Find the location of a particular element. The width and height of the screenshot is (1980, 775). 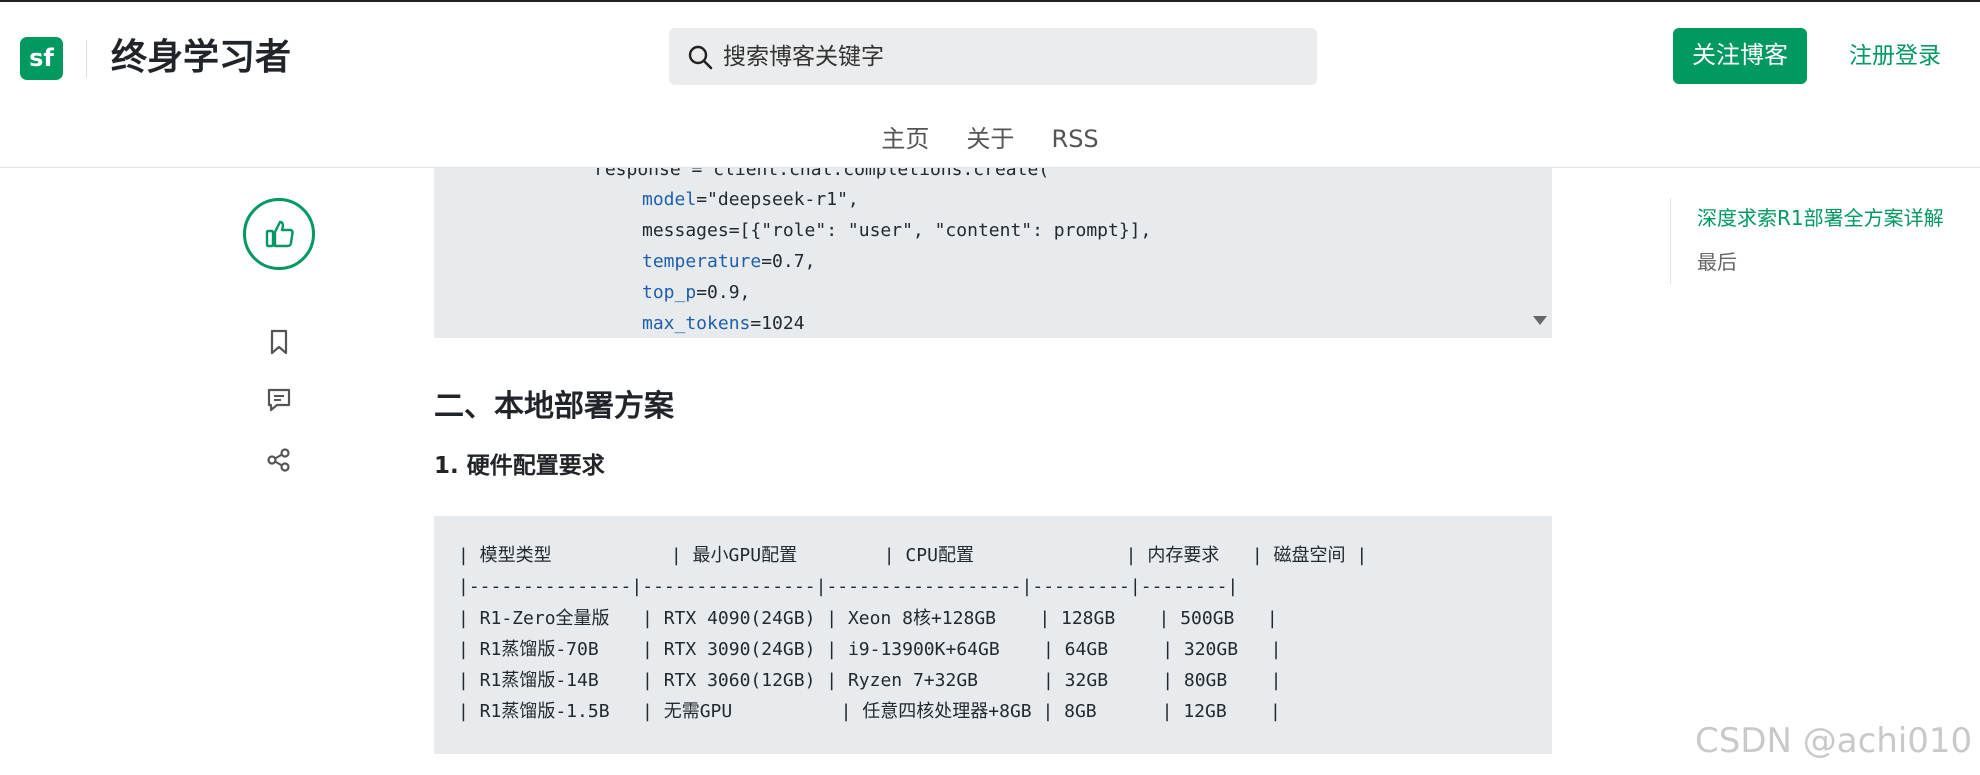

code-line: temperature=0.7, is located at coordinates (728, 262).